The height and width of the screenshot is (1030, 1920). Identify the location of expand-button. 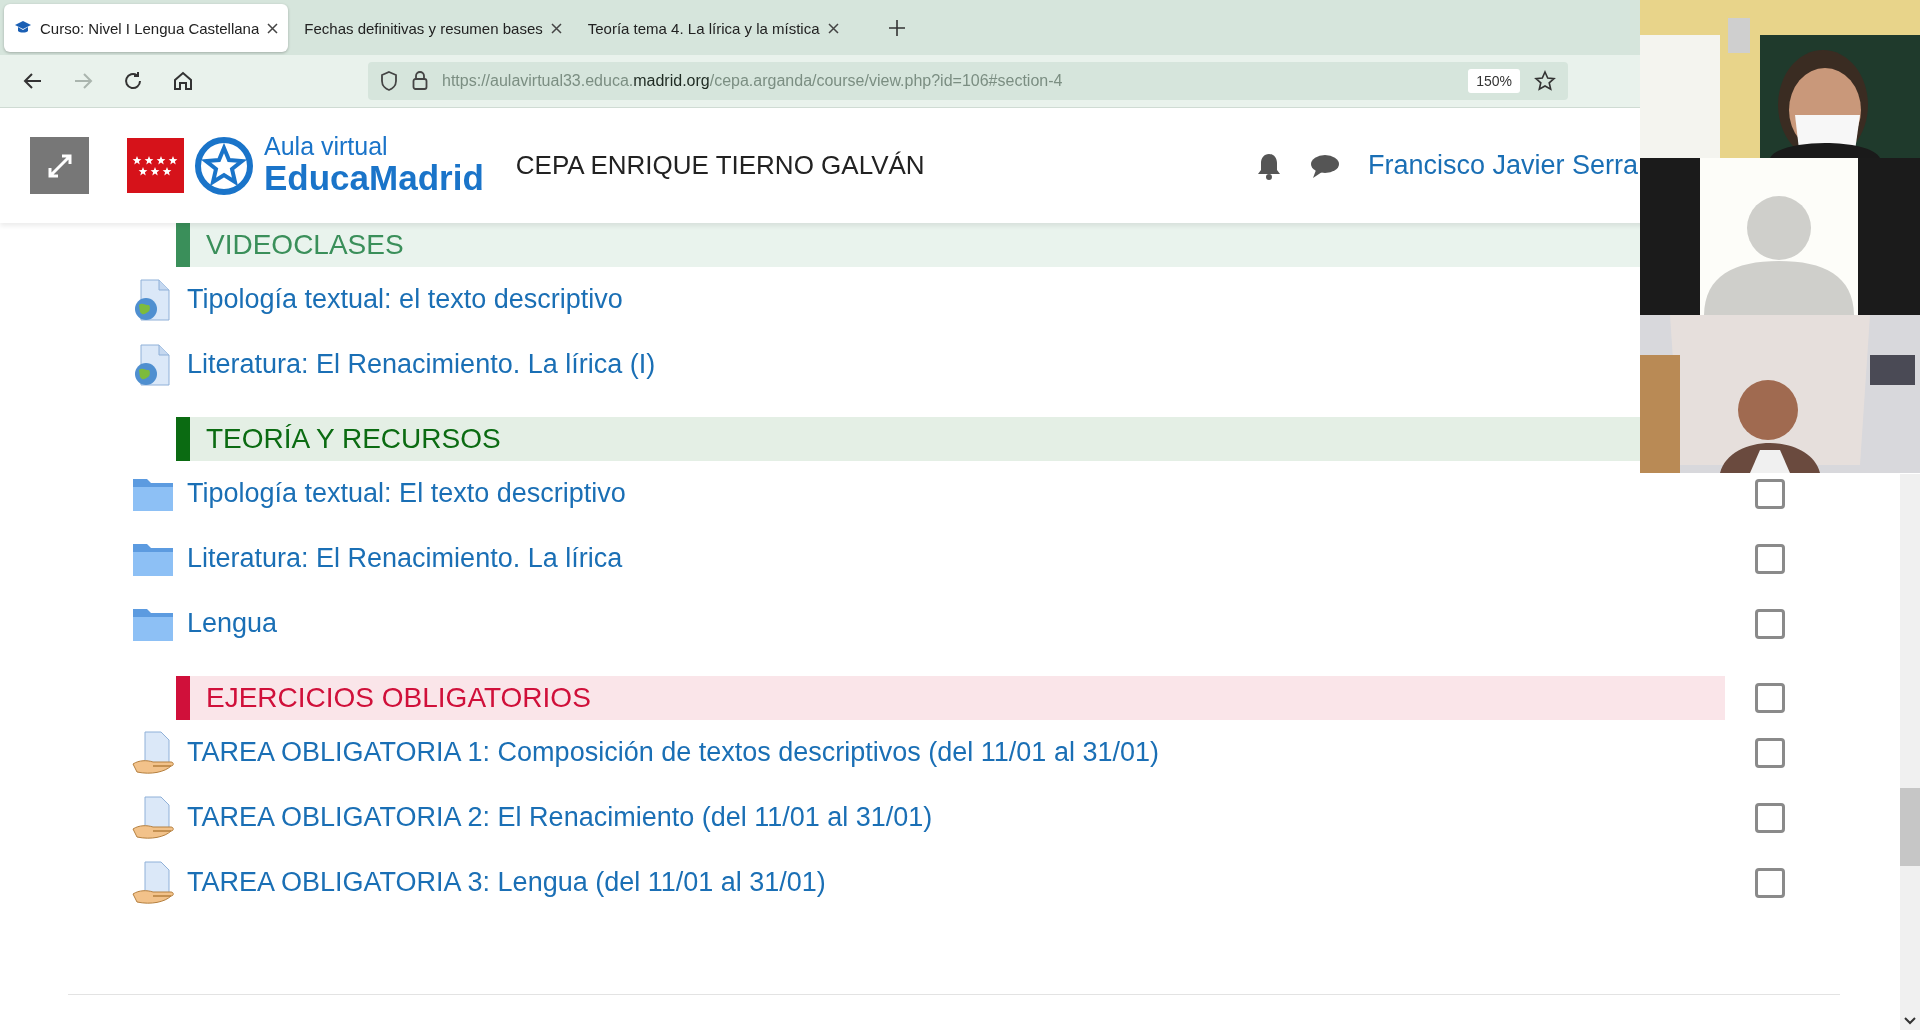
(59, 165).